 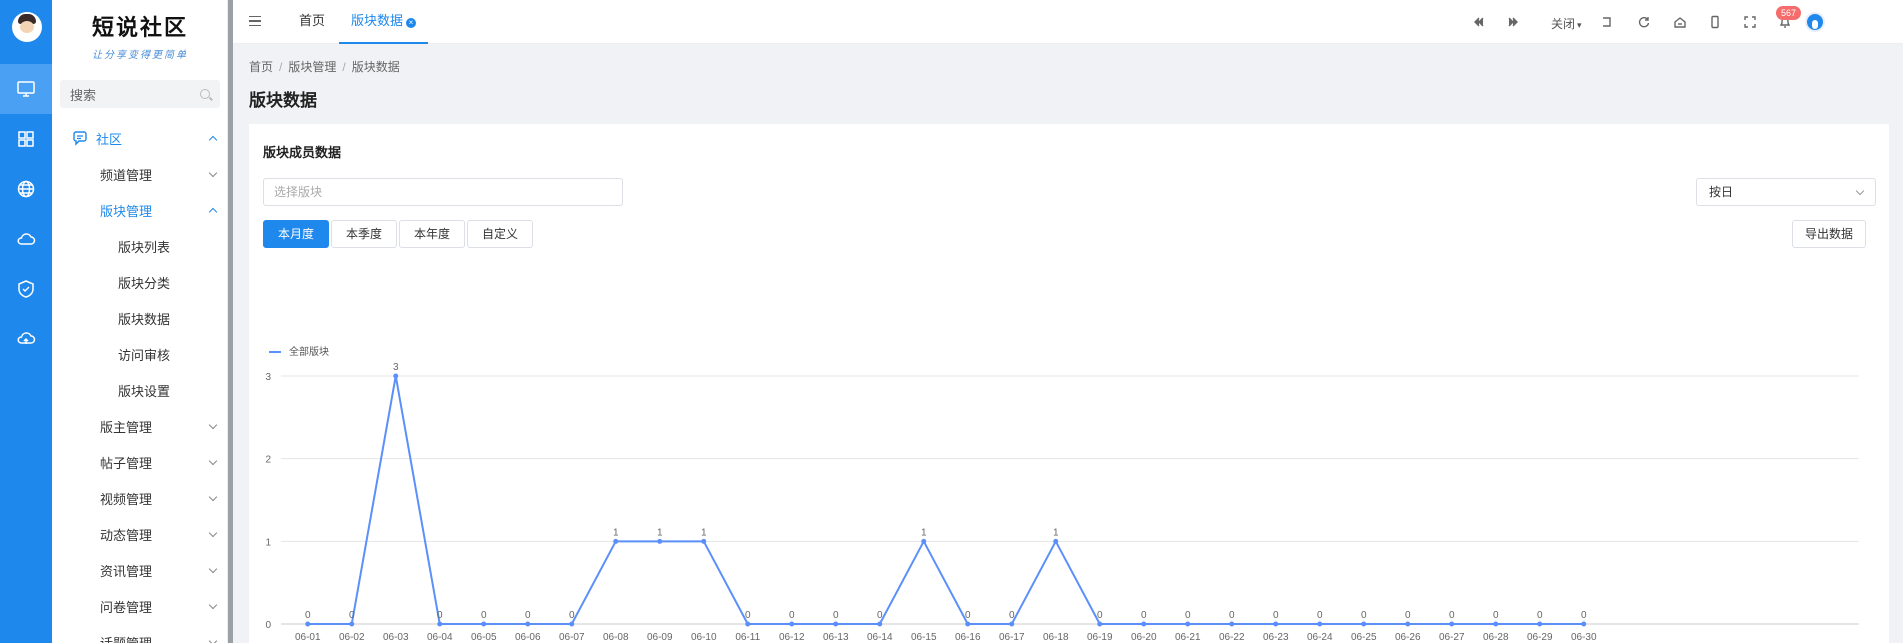 What do you see at coordinates (411, 23) in the screenshot?
I see `close-icon: ×` at bounding box center [411, 23].